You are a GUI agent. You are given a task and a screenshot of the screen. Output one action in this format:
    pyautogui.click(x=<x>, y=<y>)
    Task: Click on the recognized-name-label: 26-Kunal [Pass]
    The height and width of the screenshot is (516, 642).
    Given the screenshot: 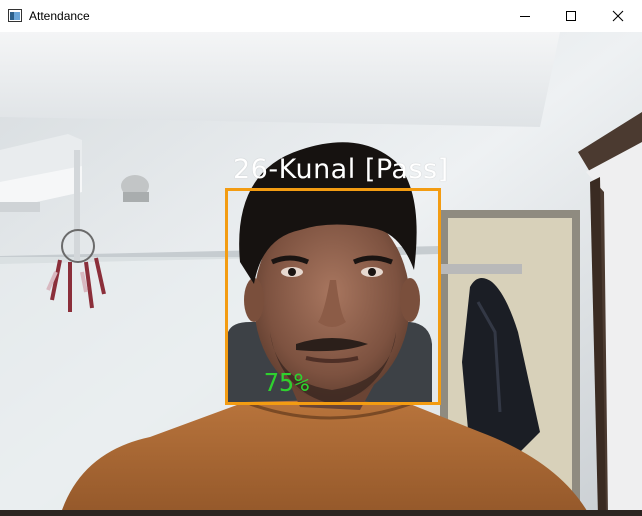 What is the action you would take?
    pyautogui.click(x=341, y=169)
    